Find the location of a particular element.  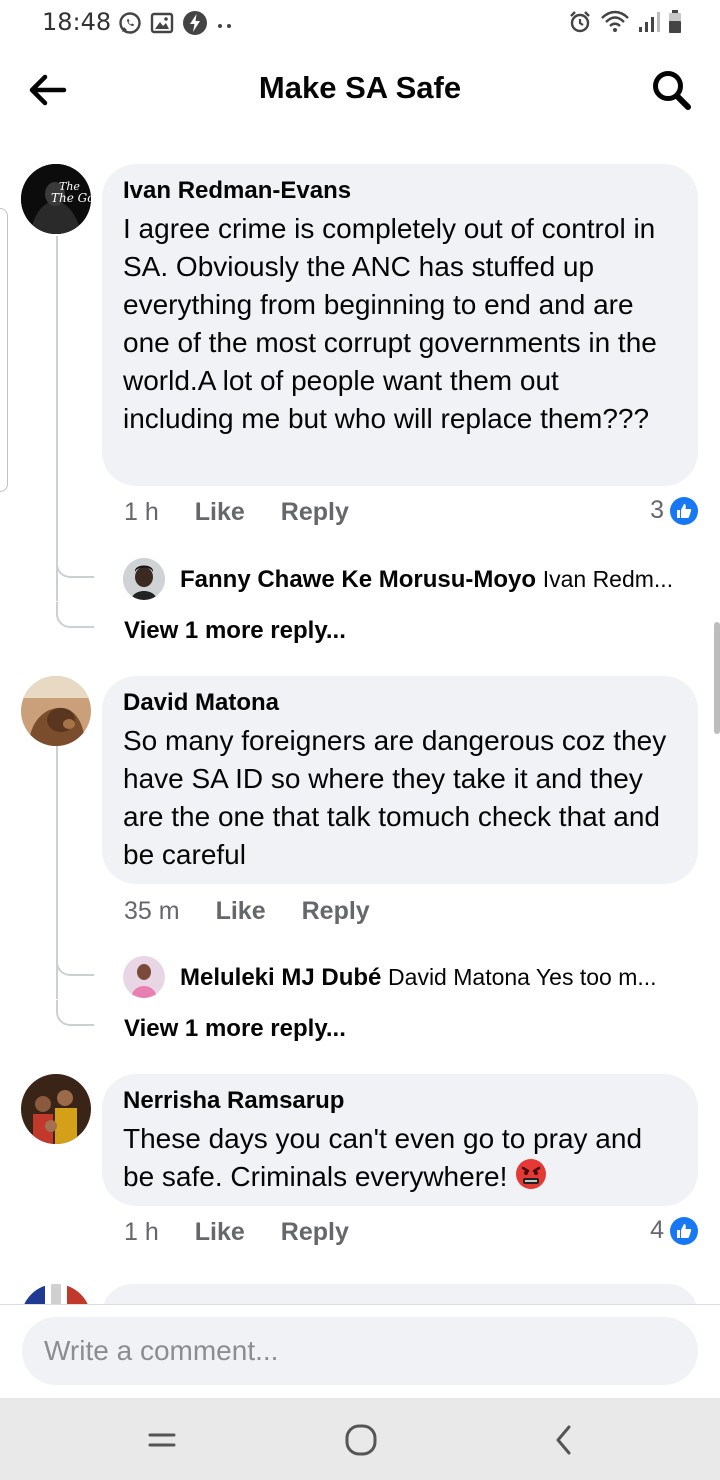

bolt-icon is located at coordinates (195, 23).